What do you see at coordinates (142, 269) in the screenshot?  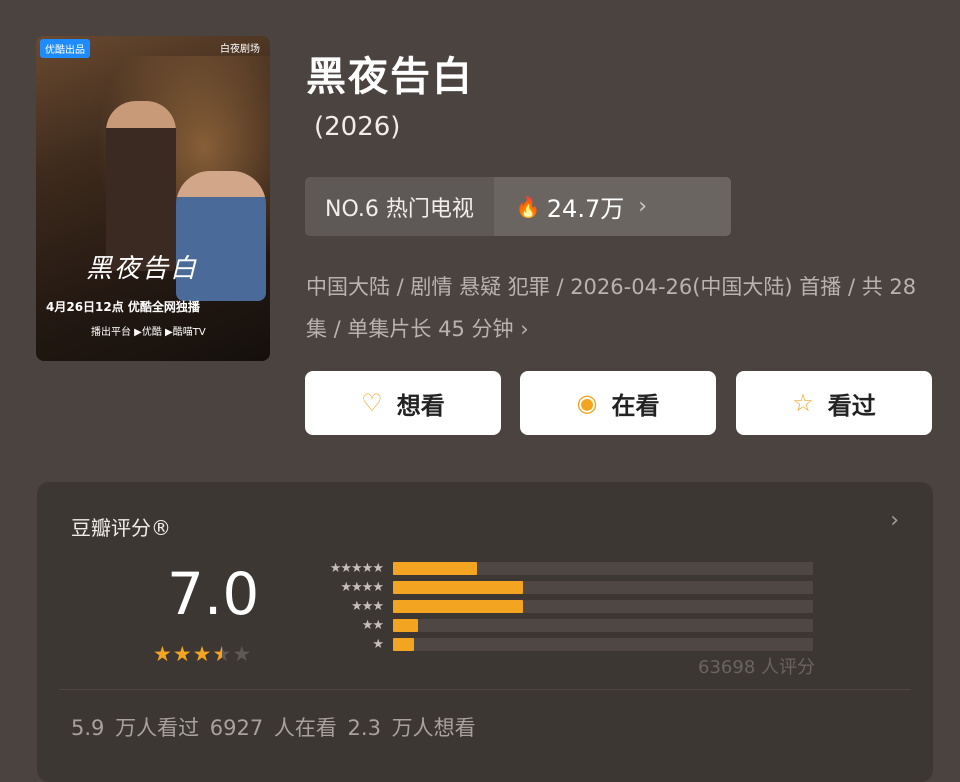 I see `poster-title-art: 黑夜告白` at bounding box center [142, 269].